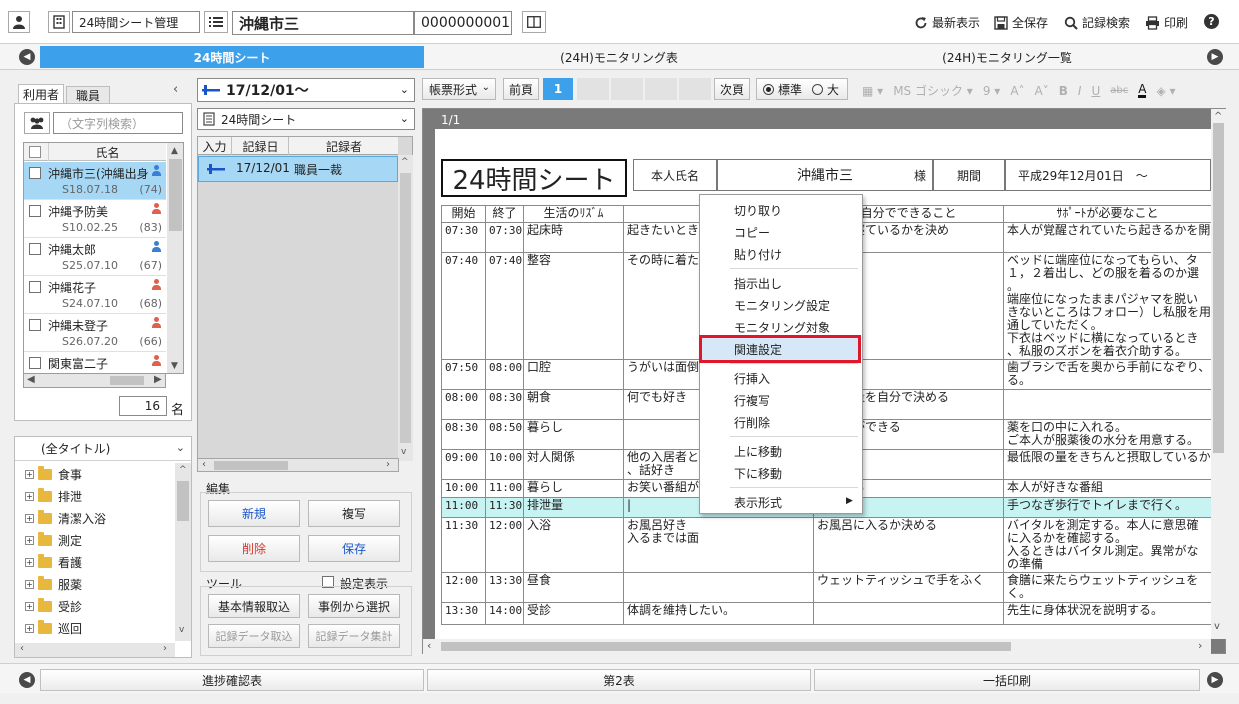 This screenshot has width=1239, height=704. Describe the element at coordinates (94, 381) in the screenshot. I see `user-list-hscrollbar: ◀ ▶` at that location.